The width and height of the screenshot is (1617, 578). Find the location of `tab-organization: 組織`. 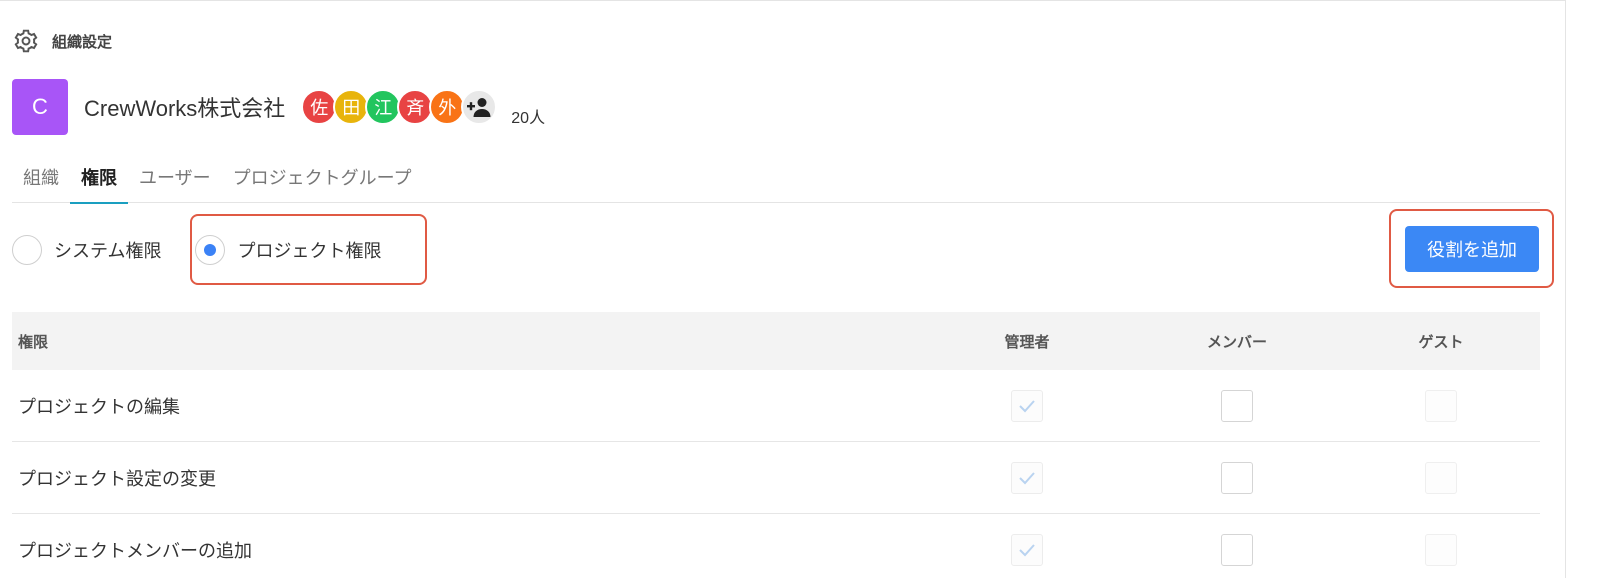

tab-organization: 組織 is located at coordinates (41, 177).